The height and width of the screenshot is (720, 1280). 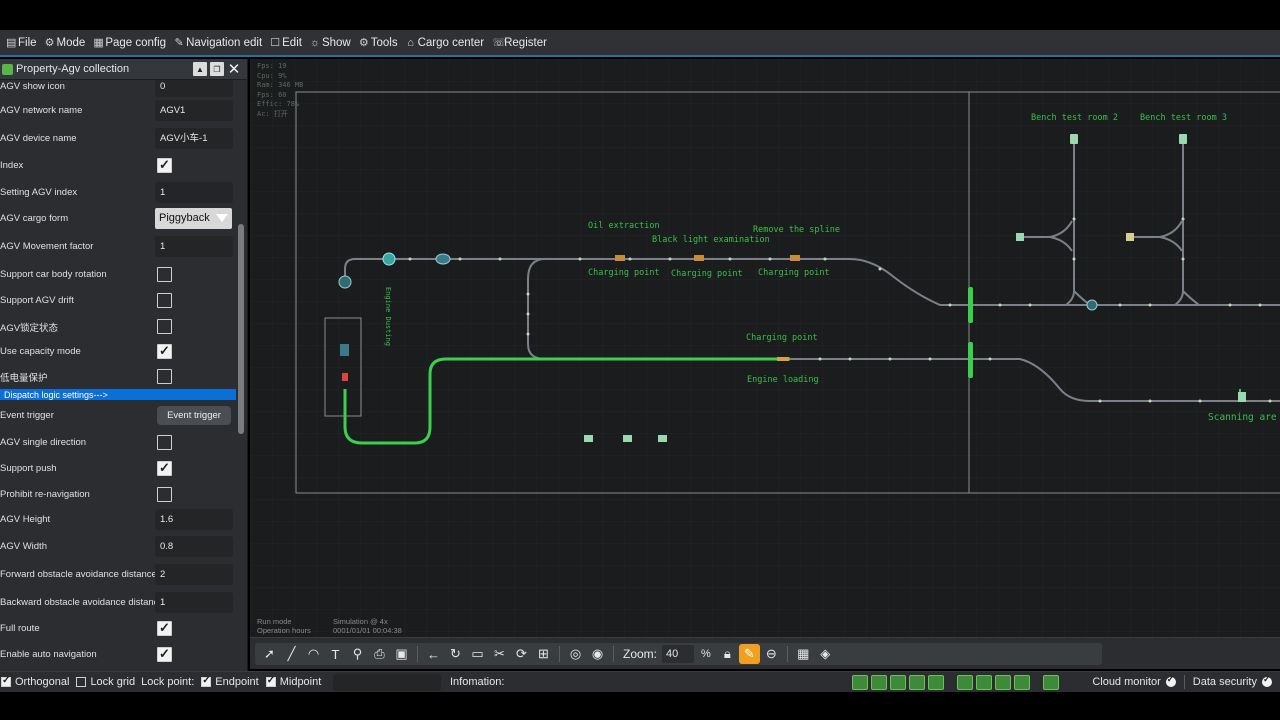 What do you see at coordinates (379, 654) in the screenshot?
I see `print-icon: ⎙` at bounding box center [379, 654].